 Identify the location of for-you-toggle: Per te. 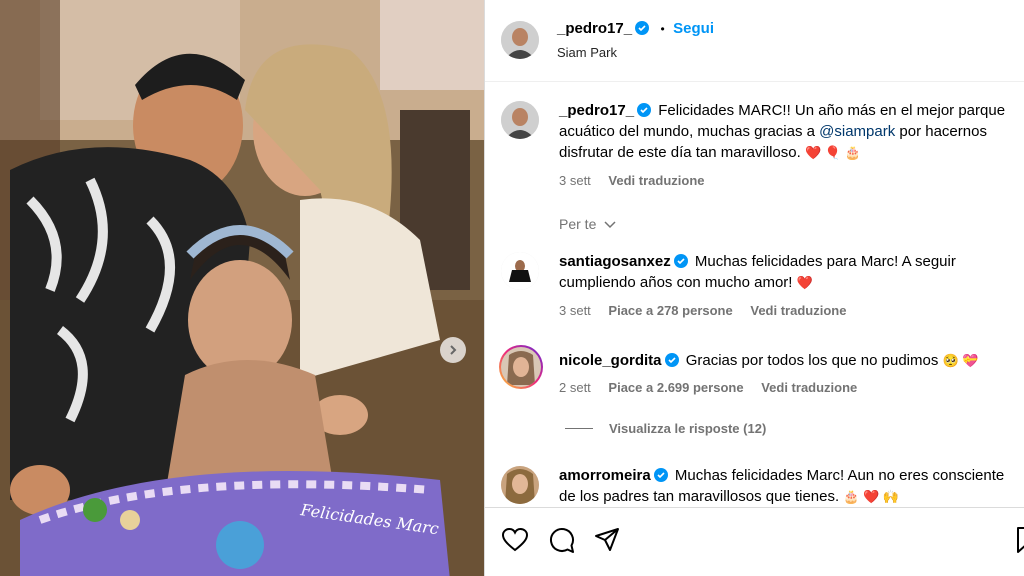
(587, 224).